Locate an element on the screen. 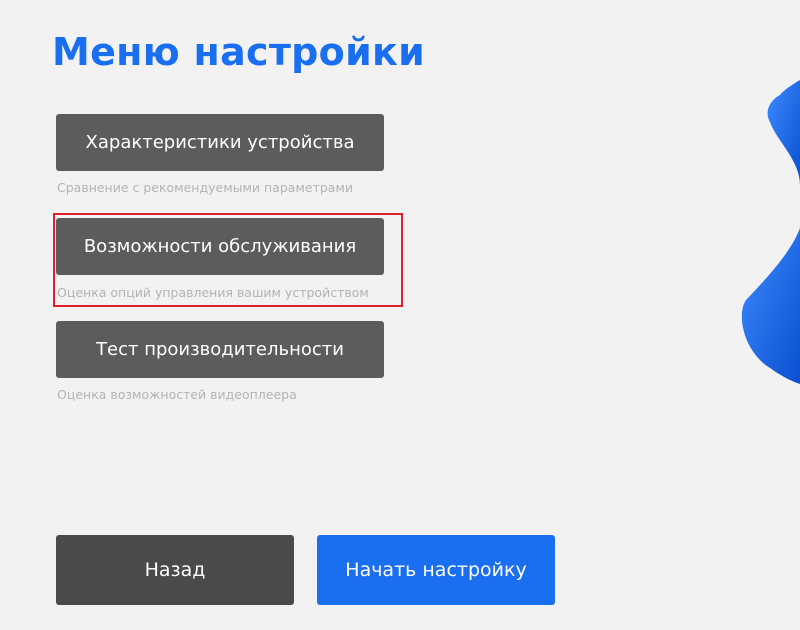 The height and width of the screenshot is (630, 800). performance-test-button-label: Тест производительности is located at coordinates (220, 349).